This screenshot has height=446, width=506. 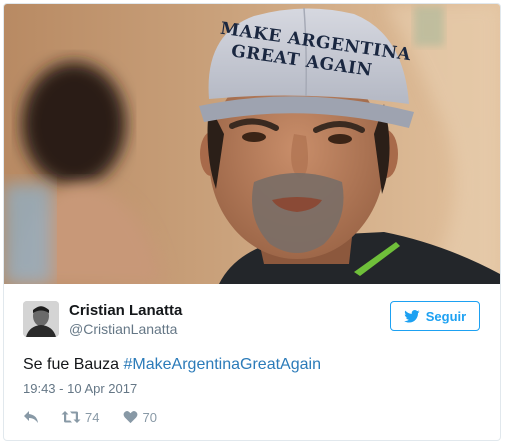 I want to click on hashtag-link: #MakeArgentinaGreatAgain, so click(x=222, y=364).